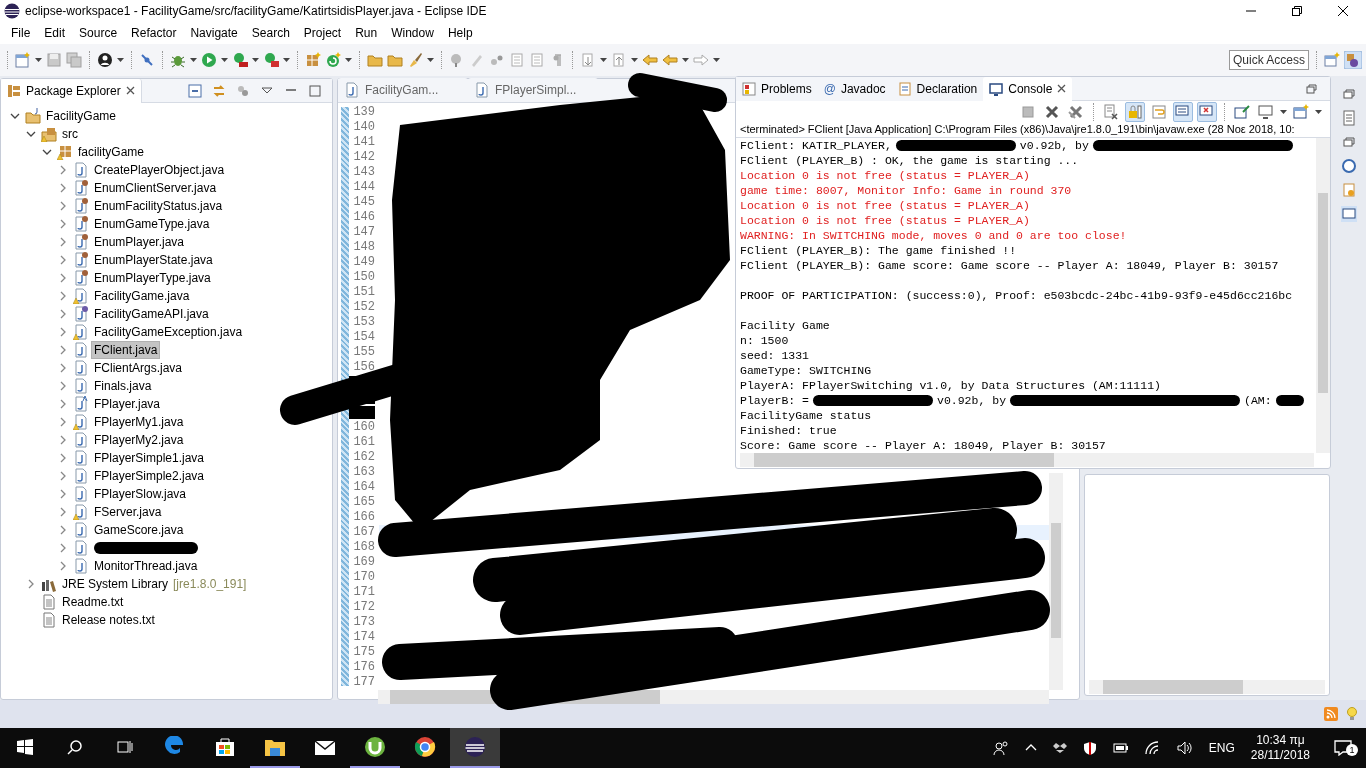 The width and height of the screenshot is (1366, 768). I want to click on remove-all-icon, so click(1076, 111).